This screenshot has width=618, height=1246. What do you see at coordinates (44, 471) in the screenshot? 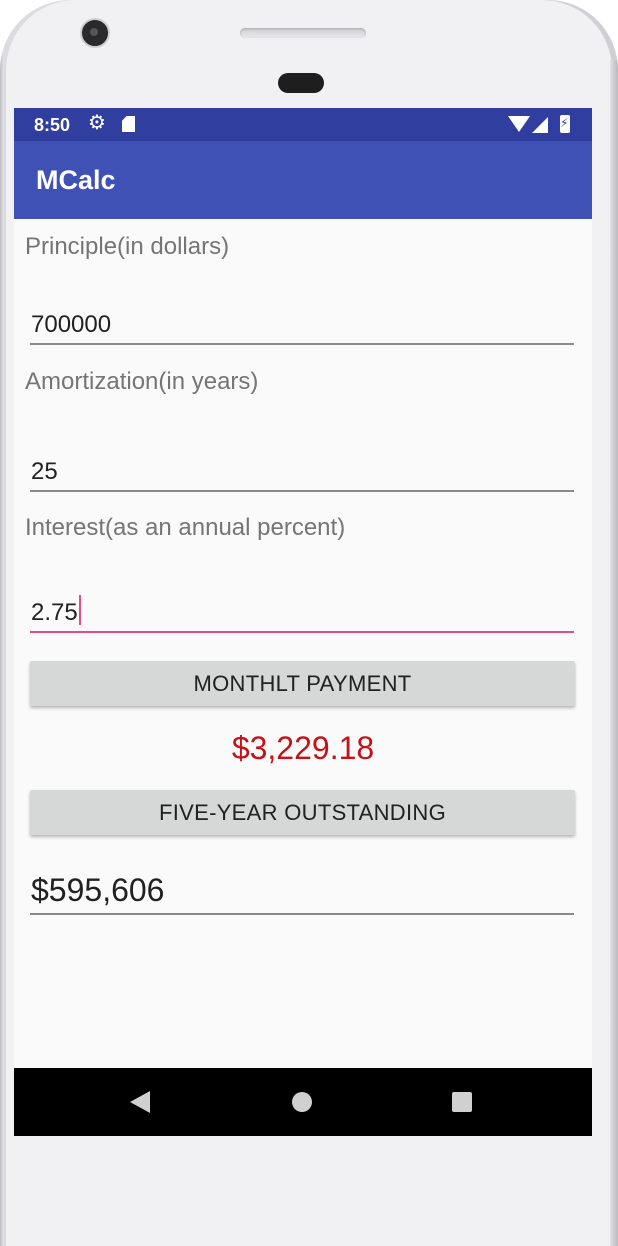
I see `amortization-value: 25` at bounding box center [44, 471].